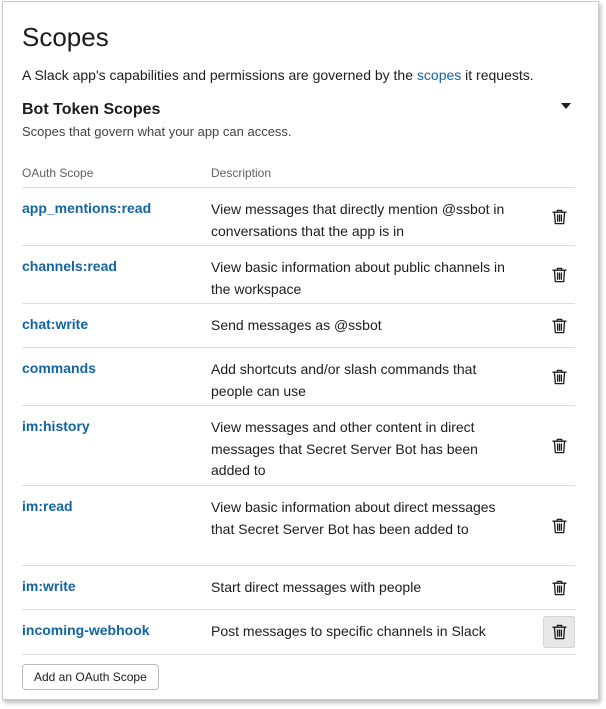 Image resolution: width=606 pixels, height=709 pixels. Describe the element at coordinates (56, 426) in the screenshot. I see `scope-link: im:history` at that location.